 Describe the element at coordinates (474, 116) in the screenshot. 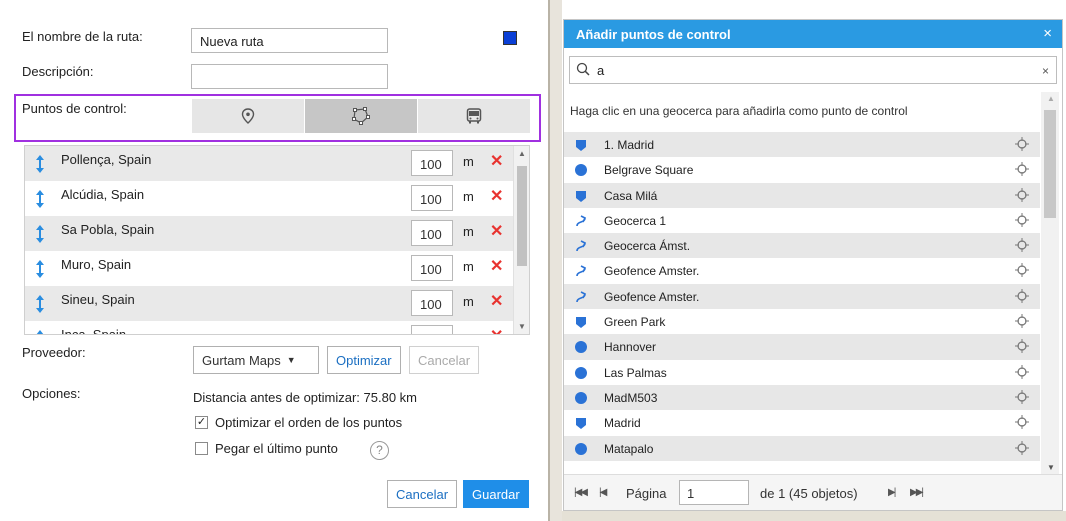

I see `tab-bus` at that location.